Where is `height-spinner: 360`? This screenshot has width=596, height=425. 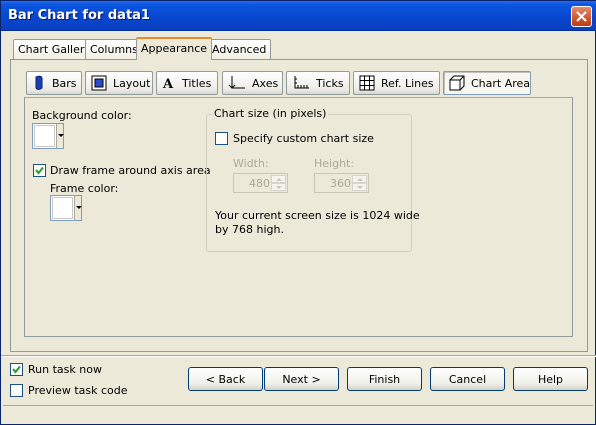 height-spinner: 360 is located at coordinates (341, 183).